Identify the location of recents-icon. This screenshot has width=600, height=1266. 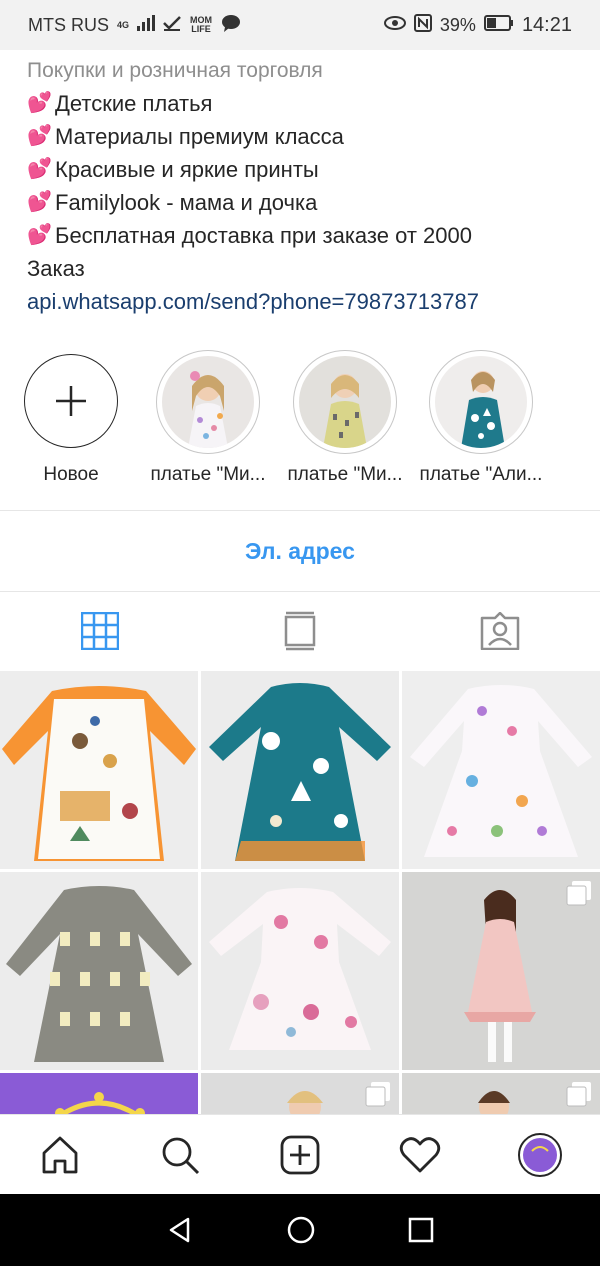
(421, 1230).